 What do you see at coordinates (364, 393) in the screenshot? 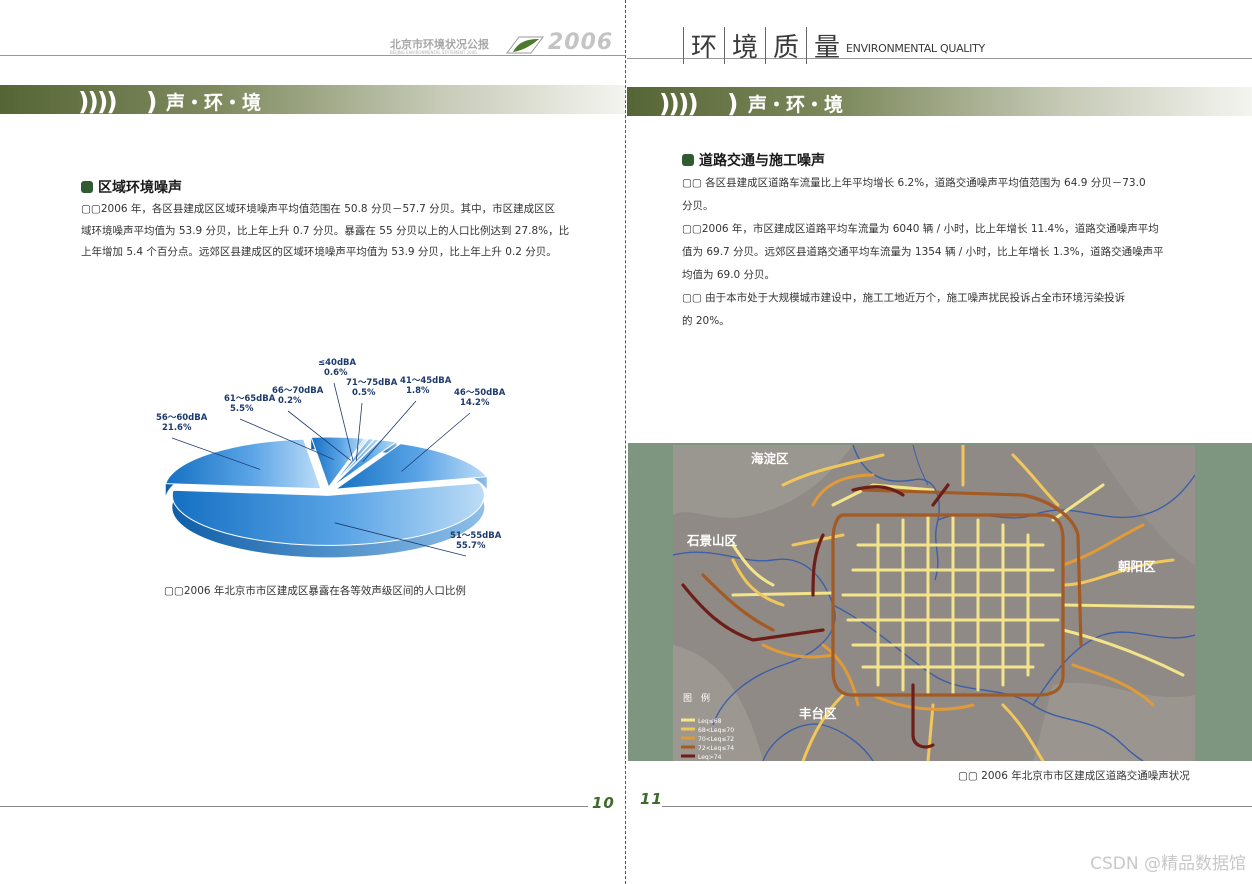
I see `pie-value-label: 0.5%` at bounding box center [364, 393].